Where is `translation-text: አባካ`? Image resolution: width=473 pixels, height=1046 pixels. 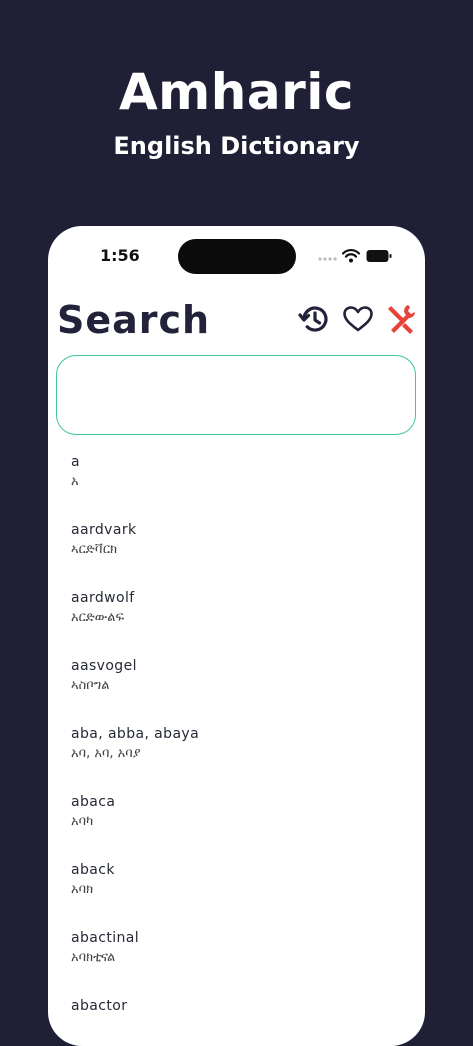 translation-text: አባካ is located at coordinates (82, 821).